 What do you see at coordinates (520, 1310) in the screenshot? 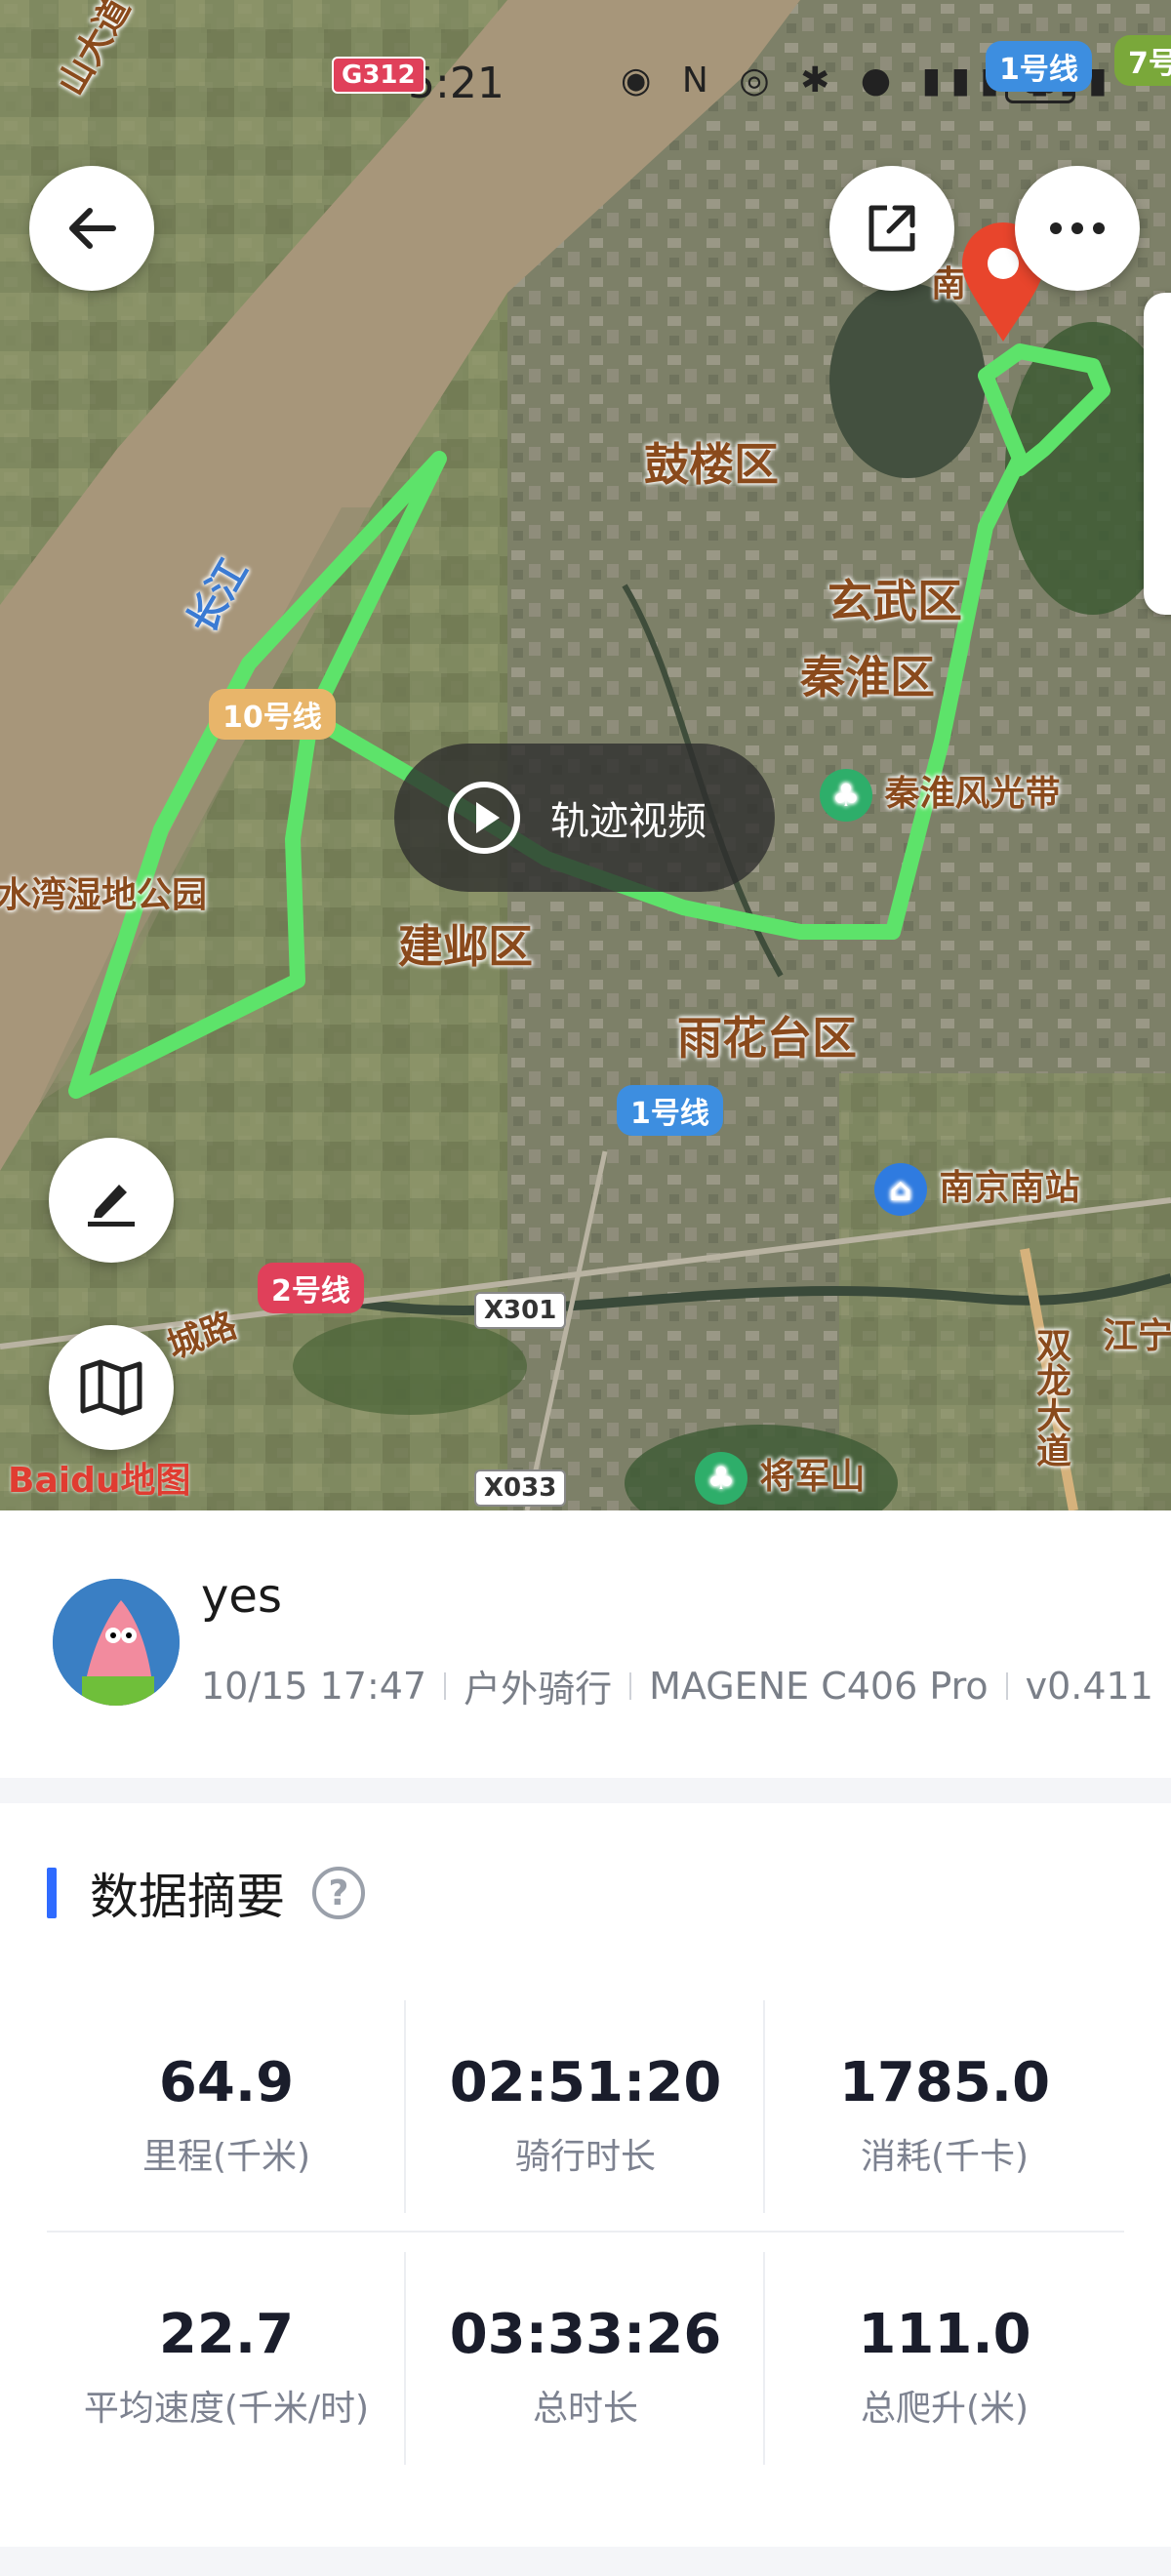
I see `road-shield: X301` at bounding box center [520, 1310].